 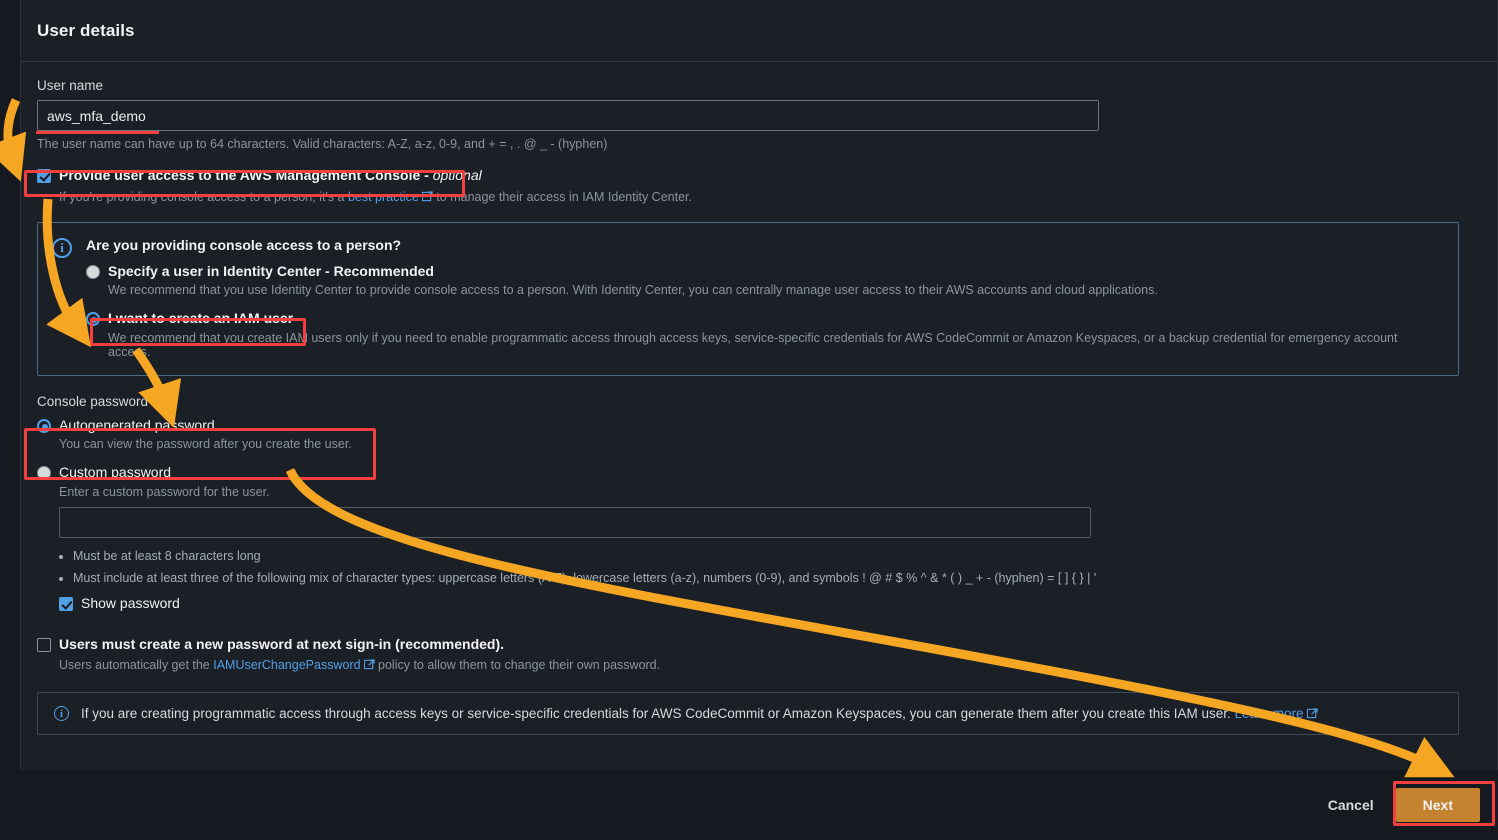 What do you see at coordinates (777, 556) in the screenshot?
I see `password-requirement-item: Must be at least 8 characters long` at bounding box center [777, 556].